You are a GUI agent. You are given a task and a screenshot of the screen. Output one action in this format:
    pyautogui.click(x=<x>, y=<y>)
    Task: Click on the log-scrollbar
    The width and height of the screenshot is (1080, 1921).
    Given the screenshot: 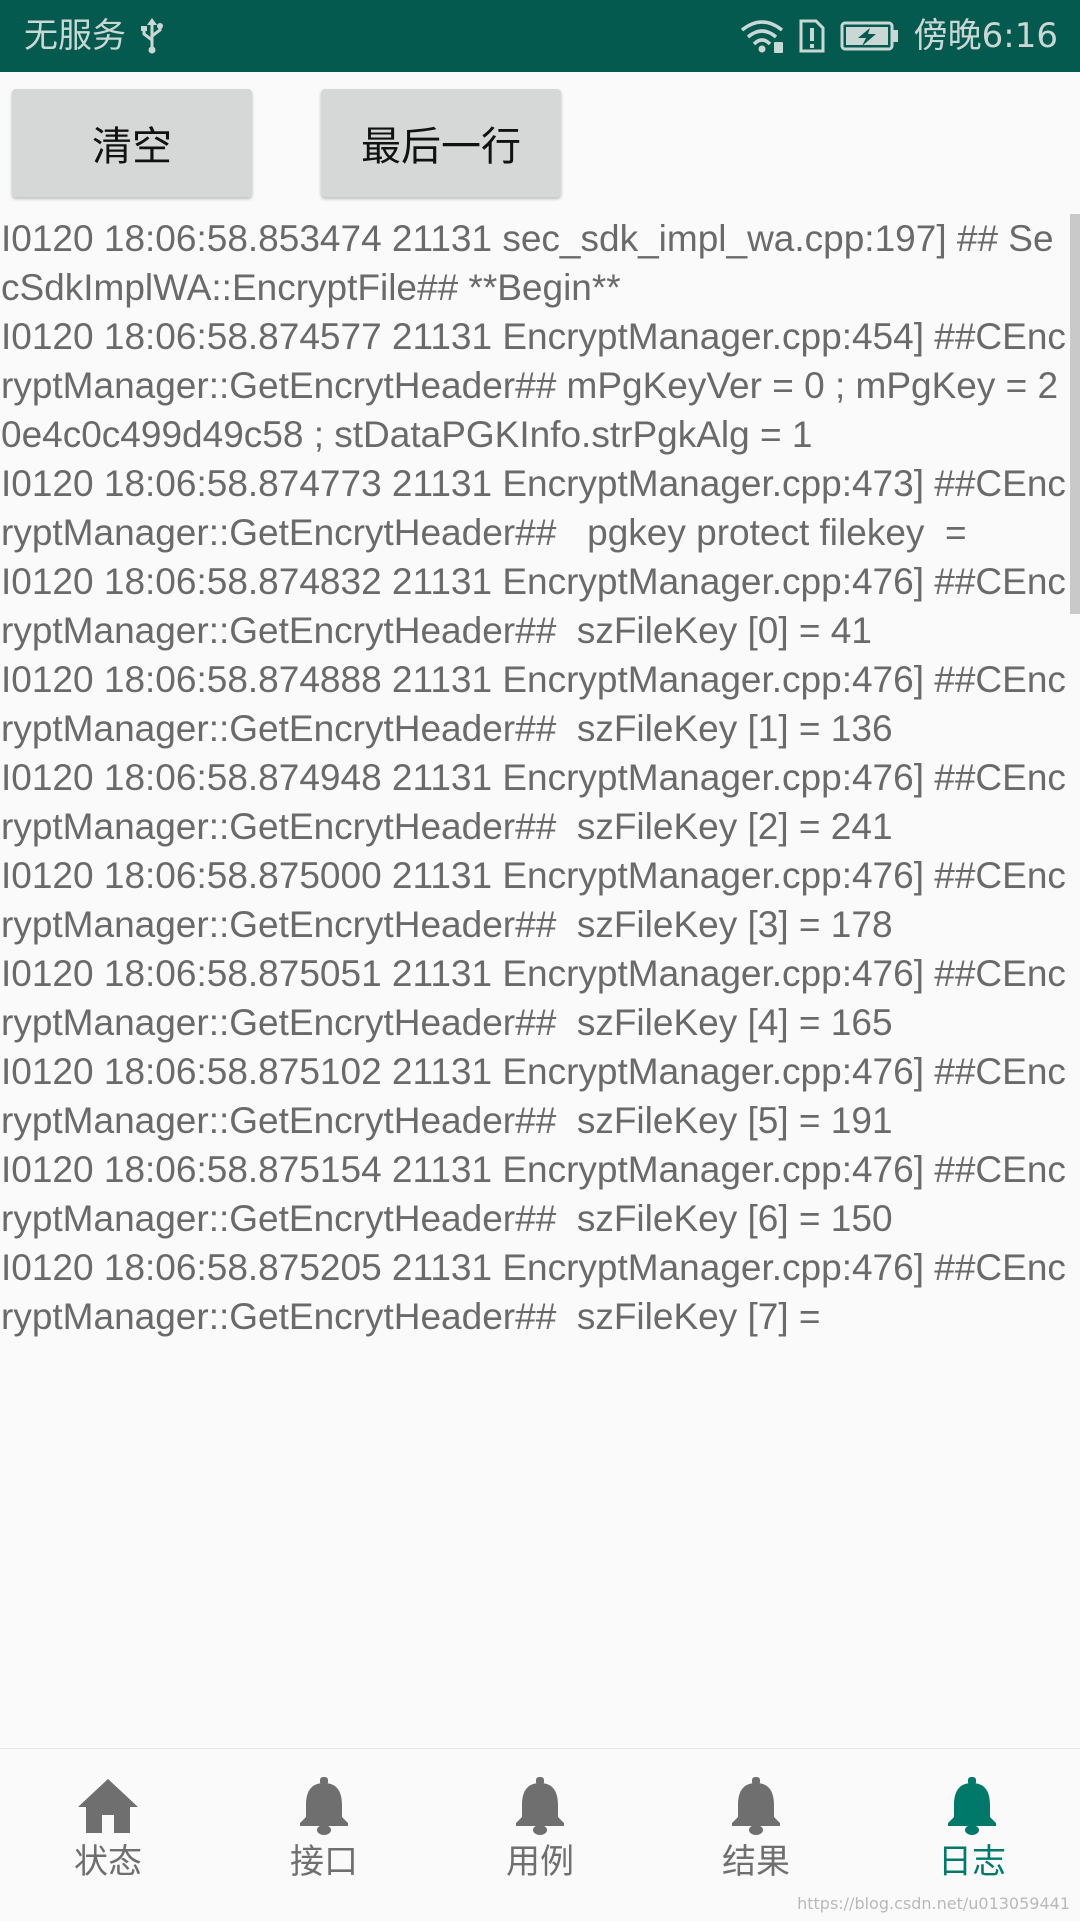 What is the action you would take?
    pyautogui.click(x=1075, y=414)
    